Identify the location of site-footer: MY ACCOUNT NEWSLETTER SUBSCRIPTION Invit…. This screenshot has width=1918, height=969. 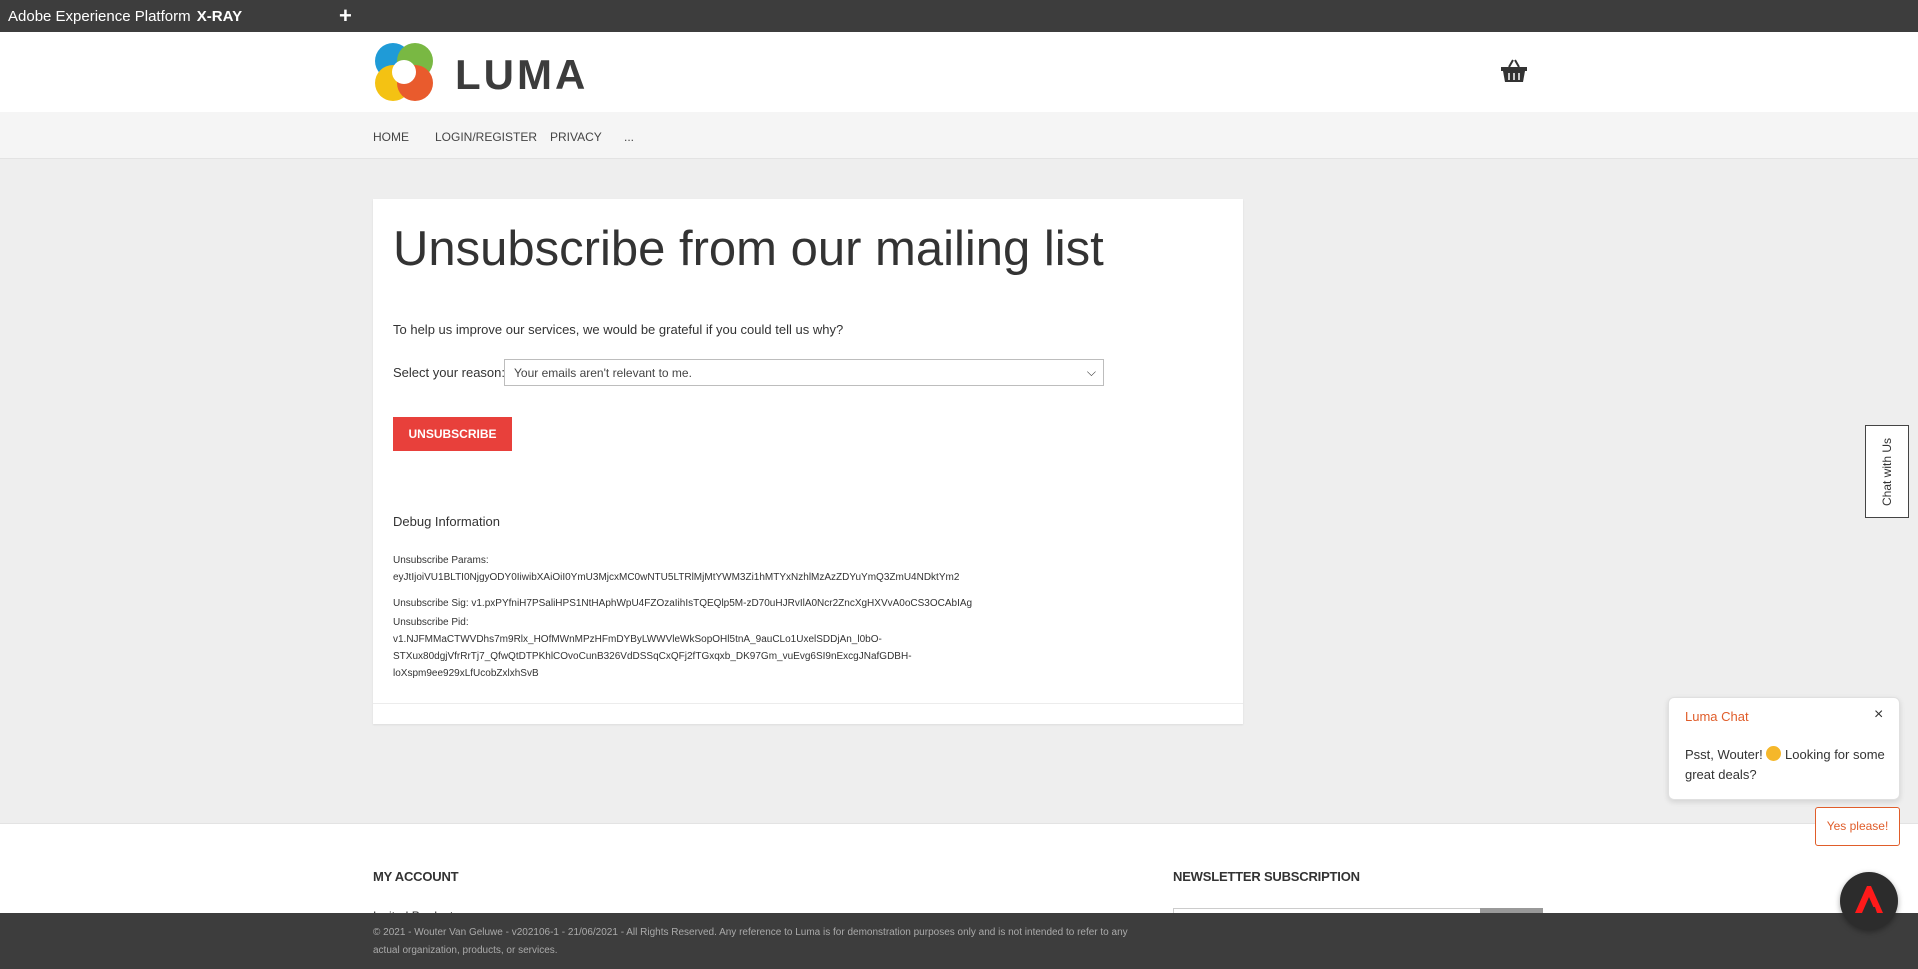
(959, 873).